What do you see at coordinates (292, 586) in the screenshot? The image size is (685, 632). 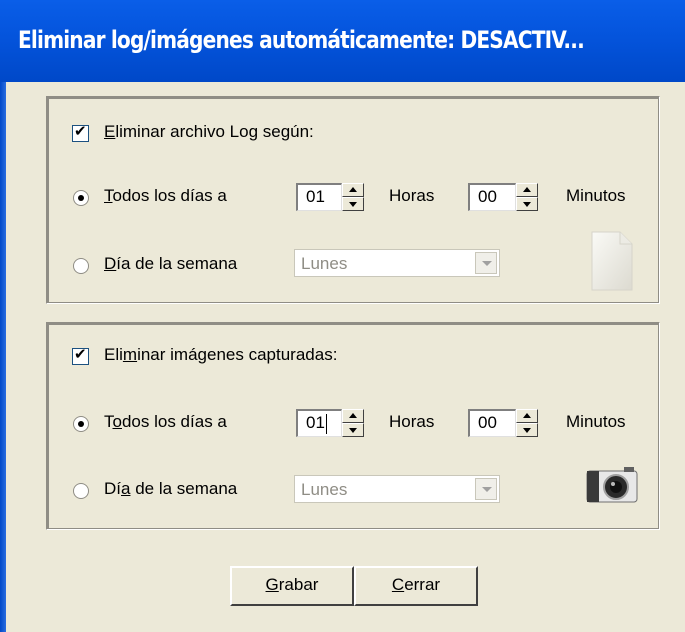 I see `save-button: Grabar` at bounding box center [292, 586].